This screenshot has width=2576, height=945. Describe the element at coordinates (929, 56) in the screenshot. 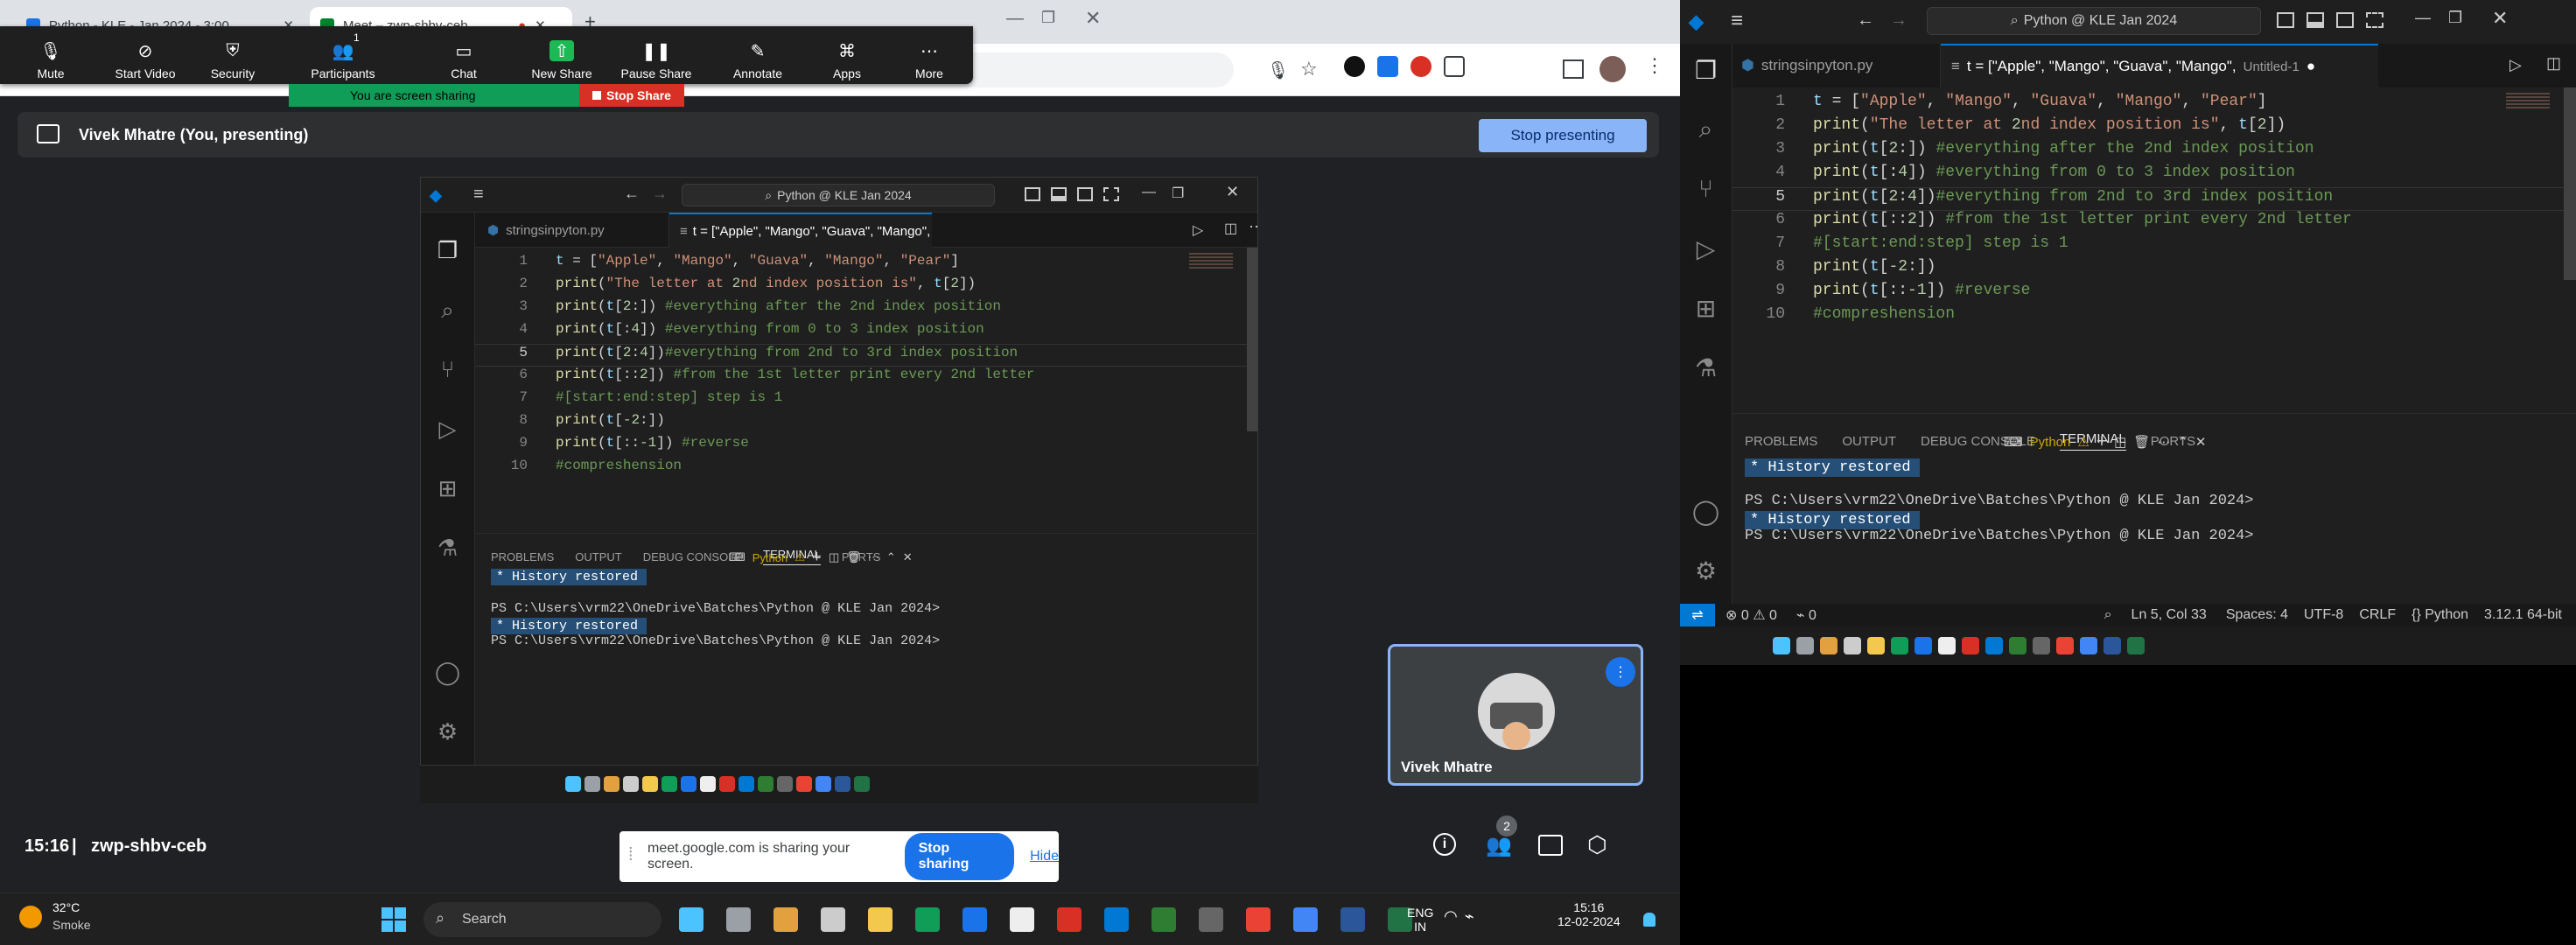

I see `zoom-more-button: ⋯ More` at that location.